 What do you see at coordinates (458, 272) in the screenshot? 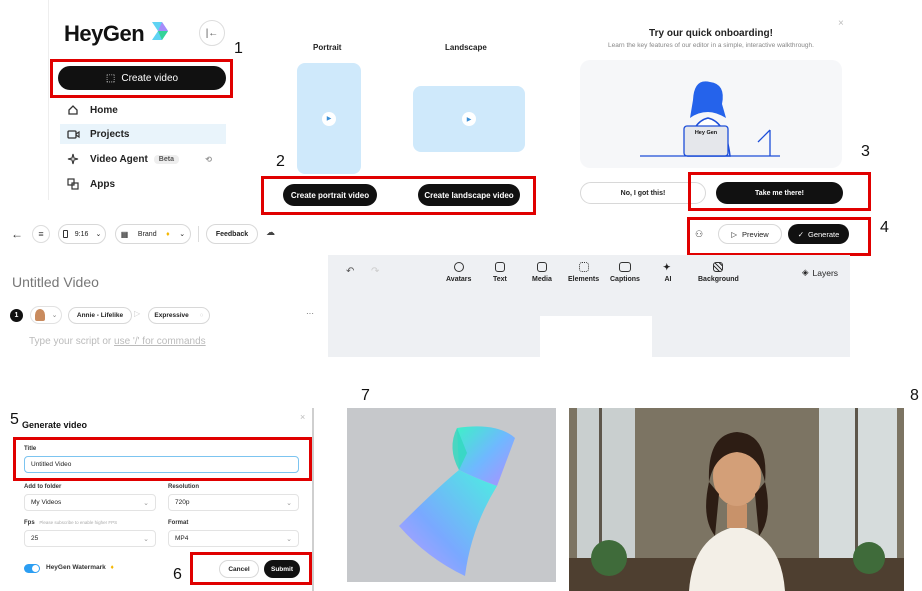
I see `tool-avatars: Avatars` at bounding box center [458, 272].